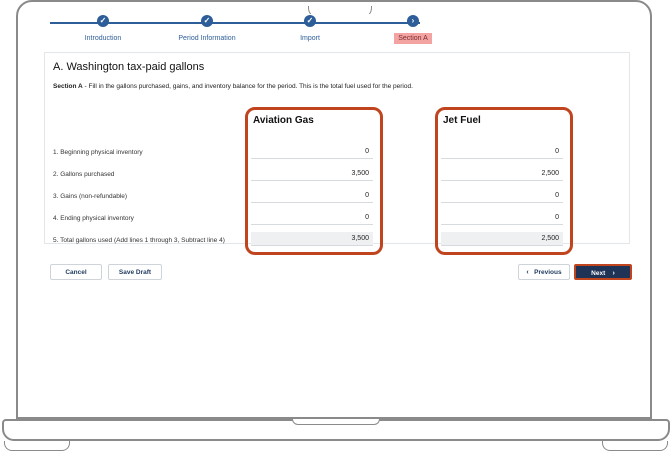  What do you see at coordinates (338, 272) in the screenshot?
I see `form-footer: Cancel Save Draft ‹ Previous Next ›` at bounding box center [338, 272].